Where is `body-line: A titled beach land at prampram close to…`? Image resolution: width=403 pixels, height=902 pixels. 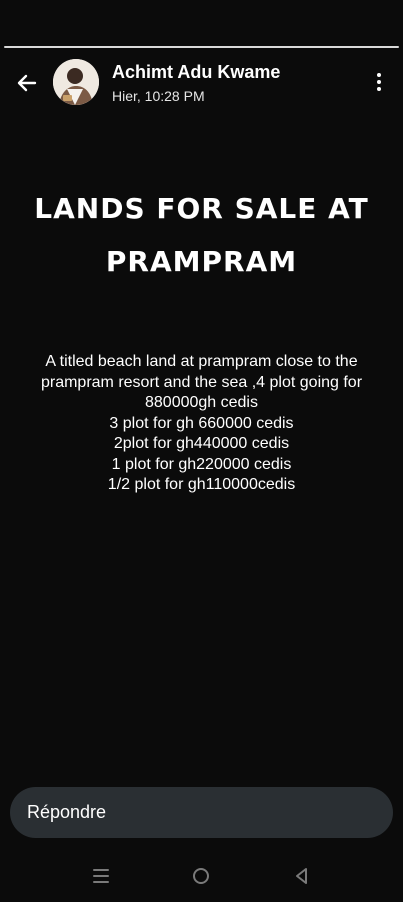 body-line: A titled beach land at prampram close to… is located at coordinates (201, 361).